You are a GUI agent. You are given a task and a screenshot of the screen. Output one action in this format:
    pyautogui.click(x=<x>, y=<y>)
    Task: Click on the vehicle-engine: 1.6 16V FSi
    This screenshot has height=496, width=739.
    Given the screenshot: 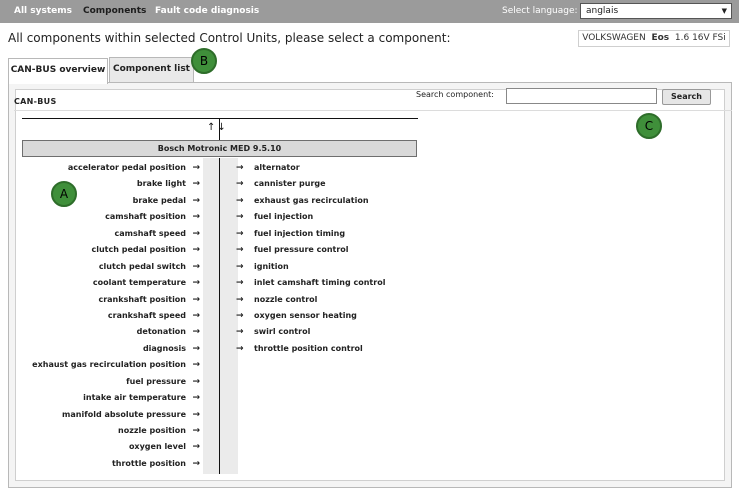 What is the action you would take?
    pyautogui.click(x=700, y=38)
    